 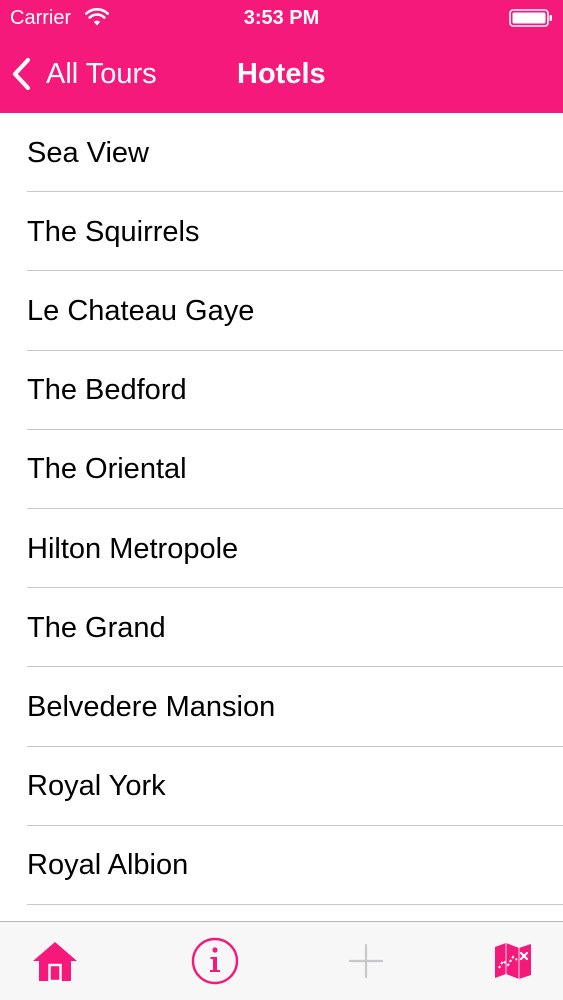 What do you see at coordinates (141, 310) in the screenshot?
I see `list-item-label: Le Chateau Gaye` at bounding box center [141, 310].